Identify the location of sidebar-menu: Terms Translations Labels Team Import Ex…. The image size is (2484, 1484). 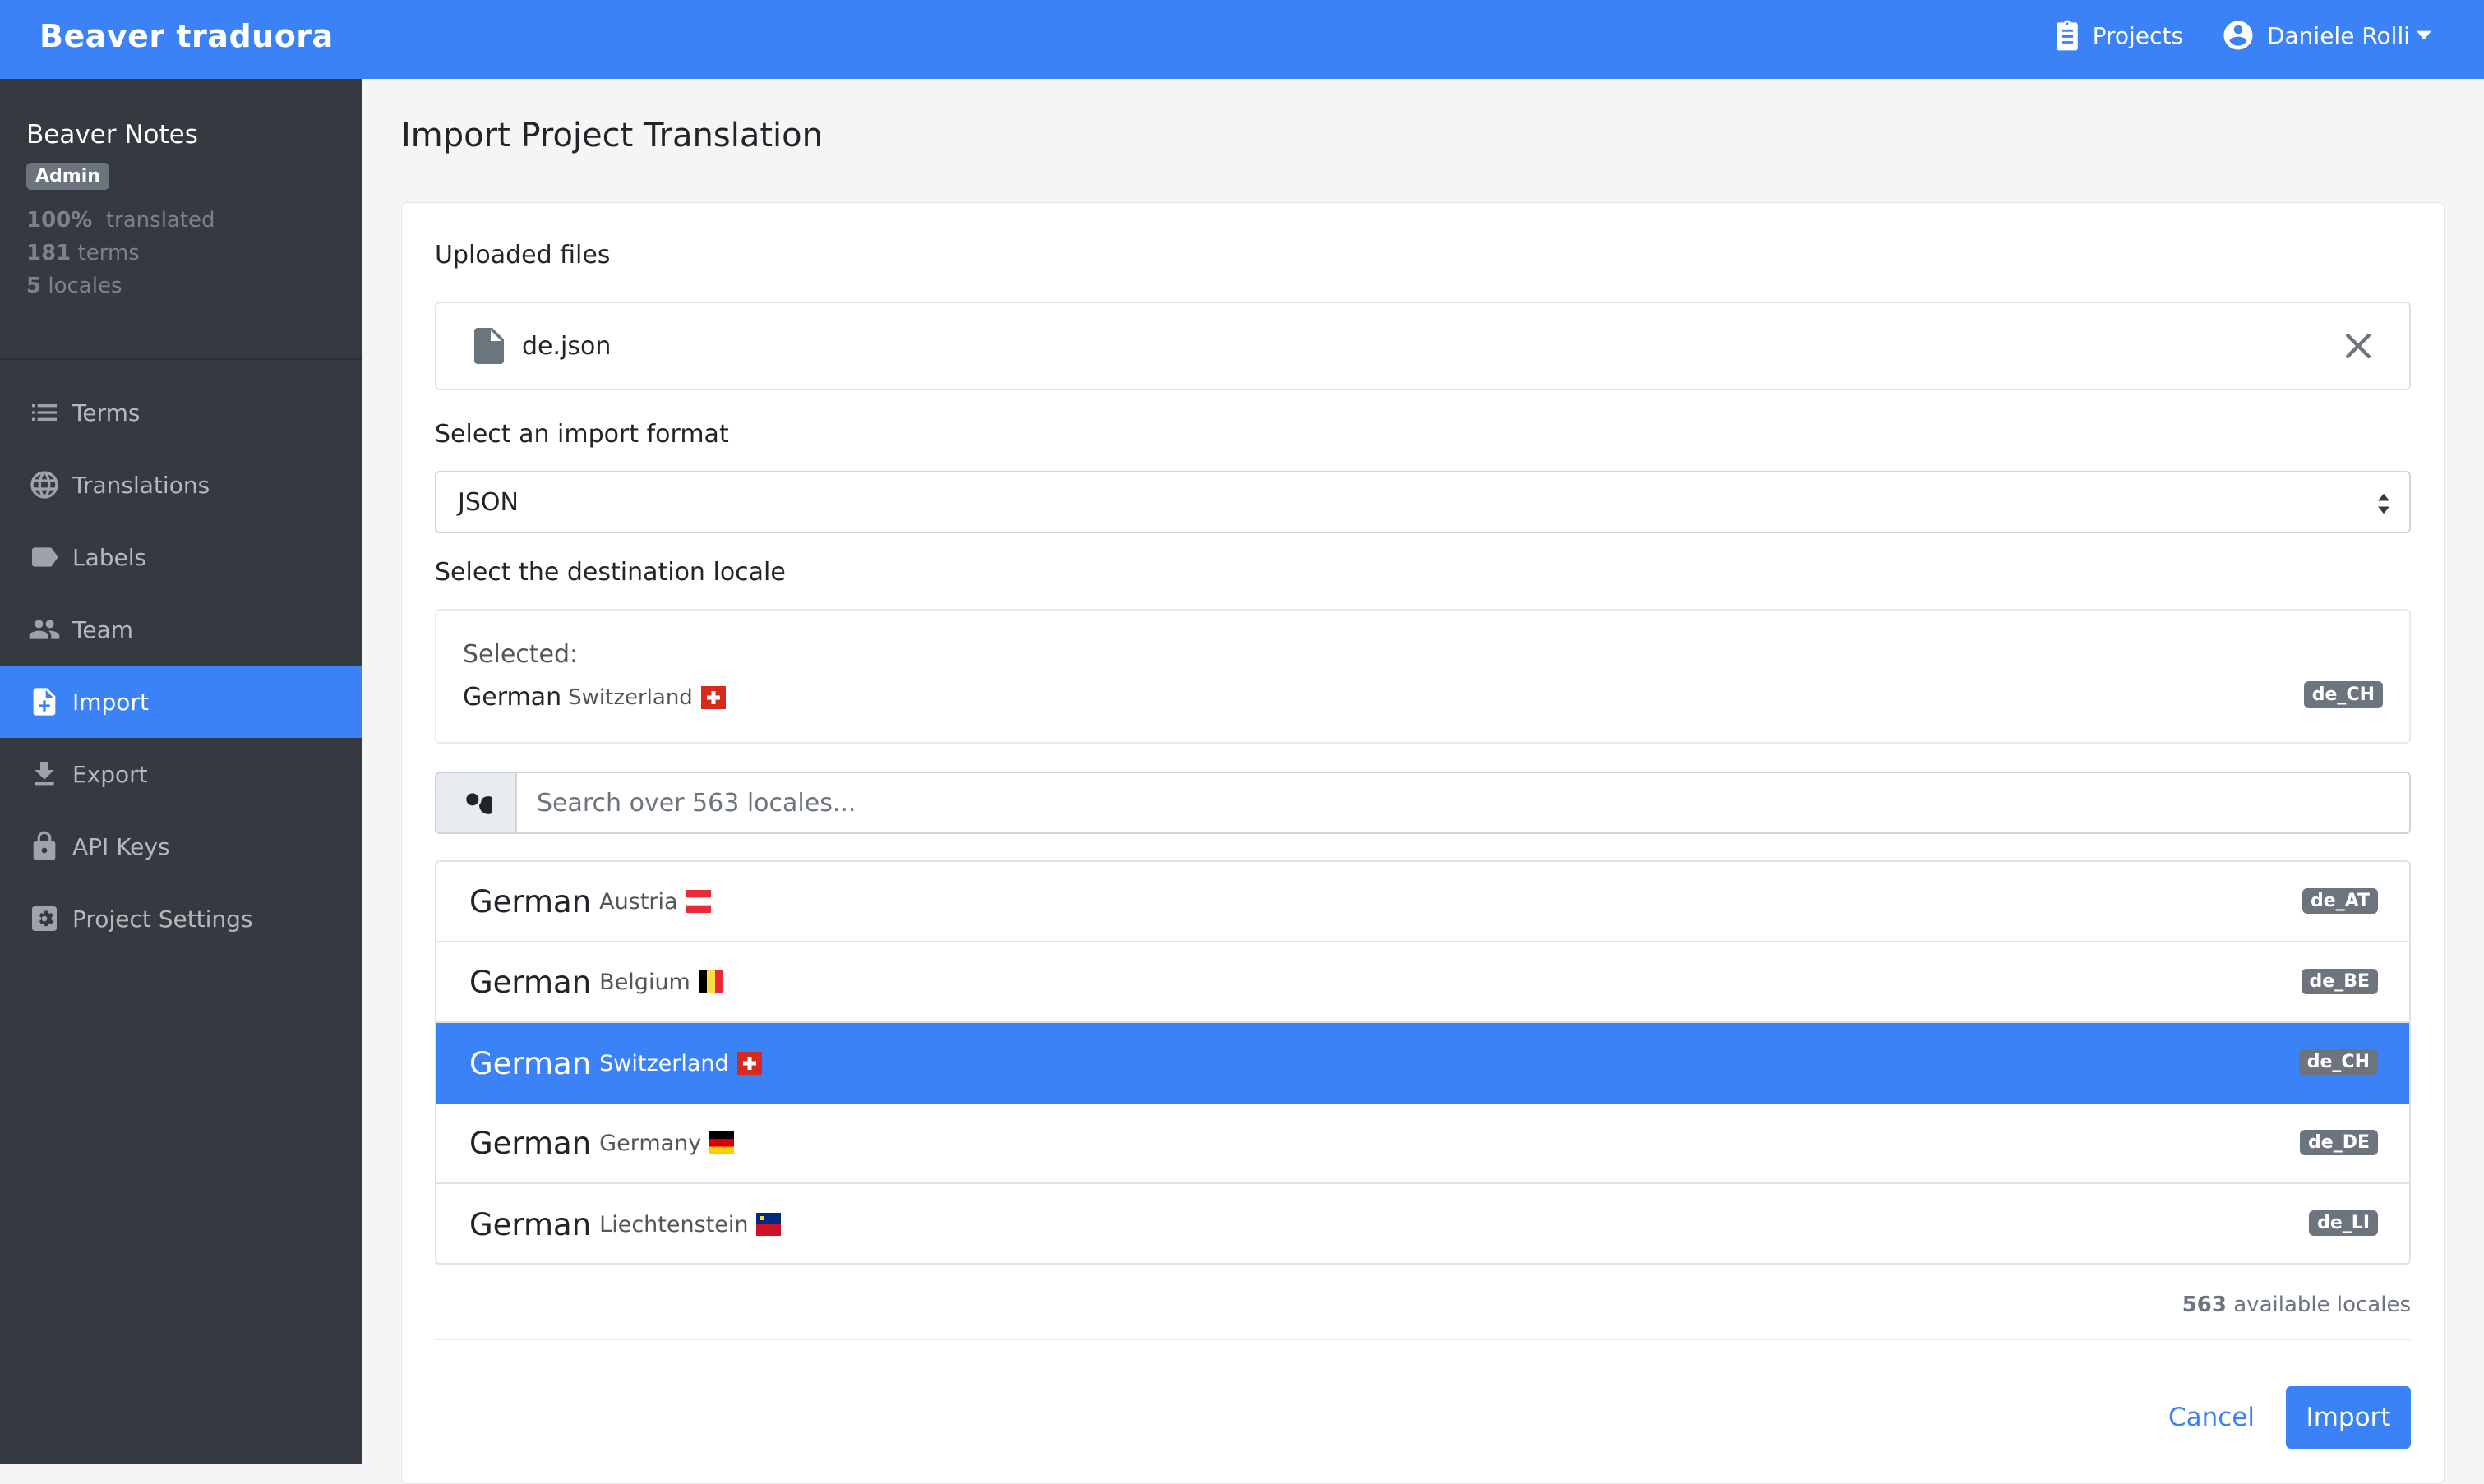
(181, 657).